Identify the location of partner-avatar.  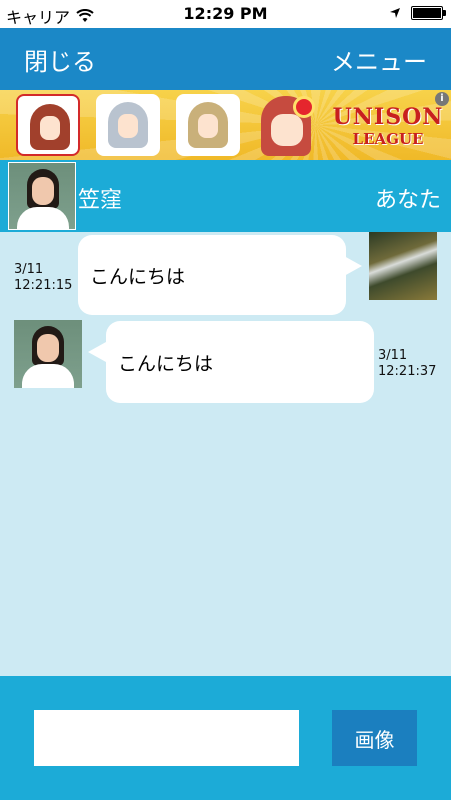
(42, 196).